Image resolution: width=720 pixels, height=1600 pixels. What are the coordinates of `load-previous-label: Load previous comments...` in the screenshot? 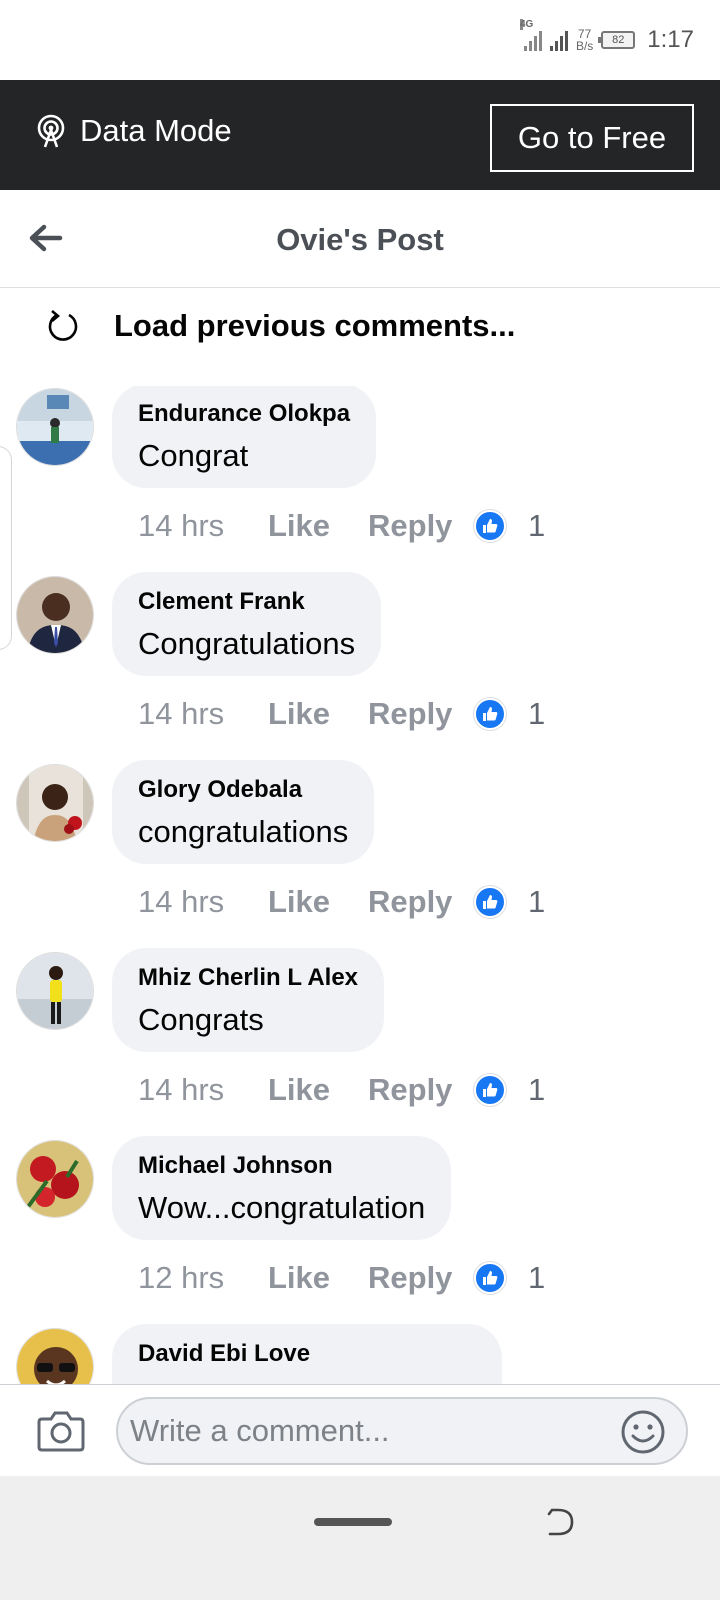 It's located at (315, 325).